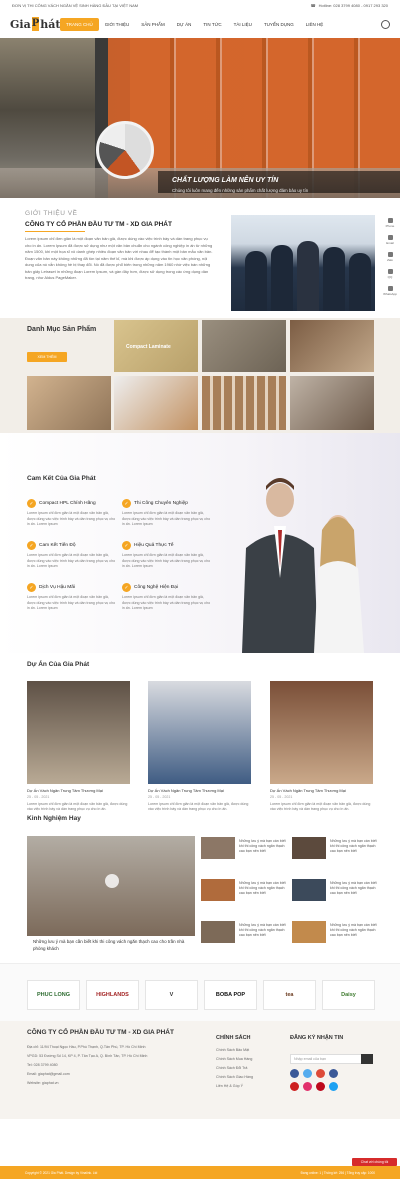  What do you see at coordinates (47, 357) in the screenshot?
I see `view-more-button: XEM THÊM` at bounding box center [47, 357].